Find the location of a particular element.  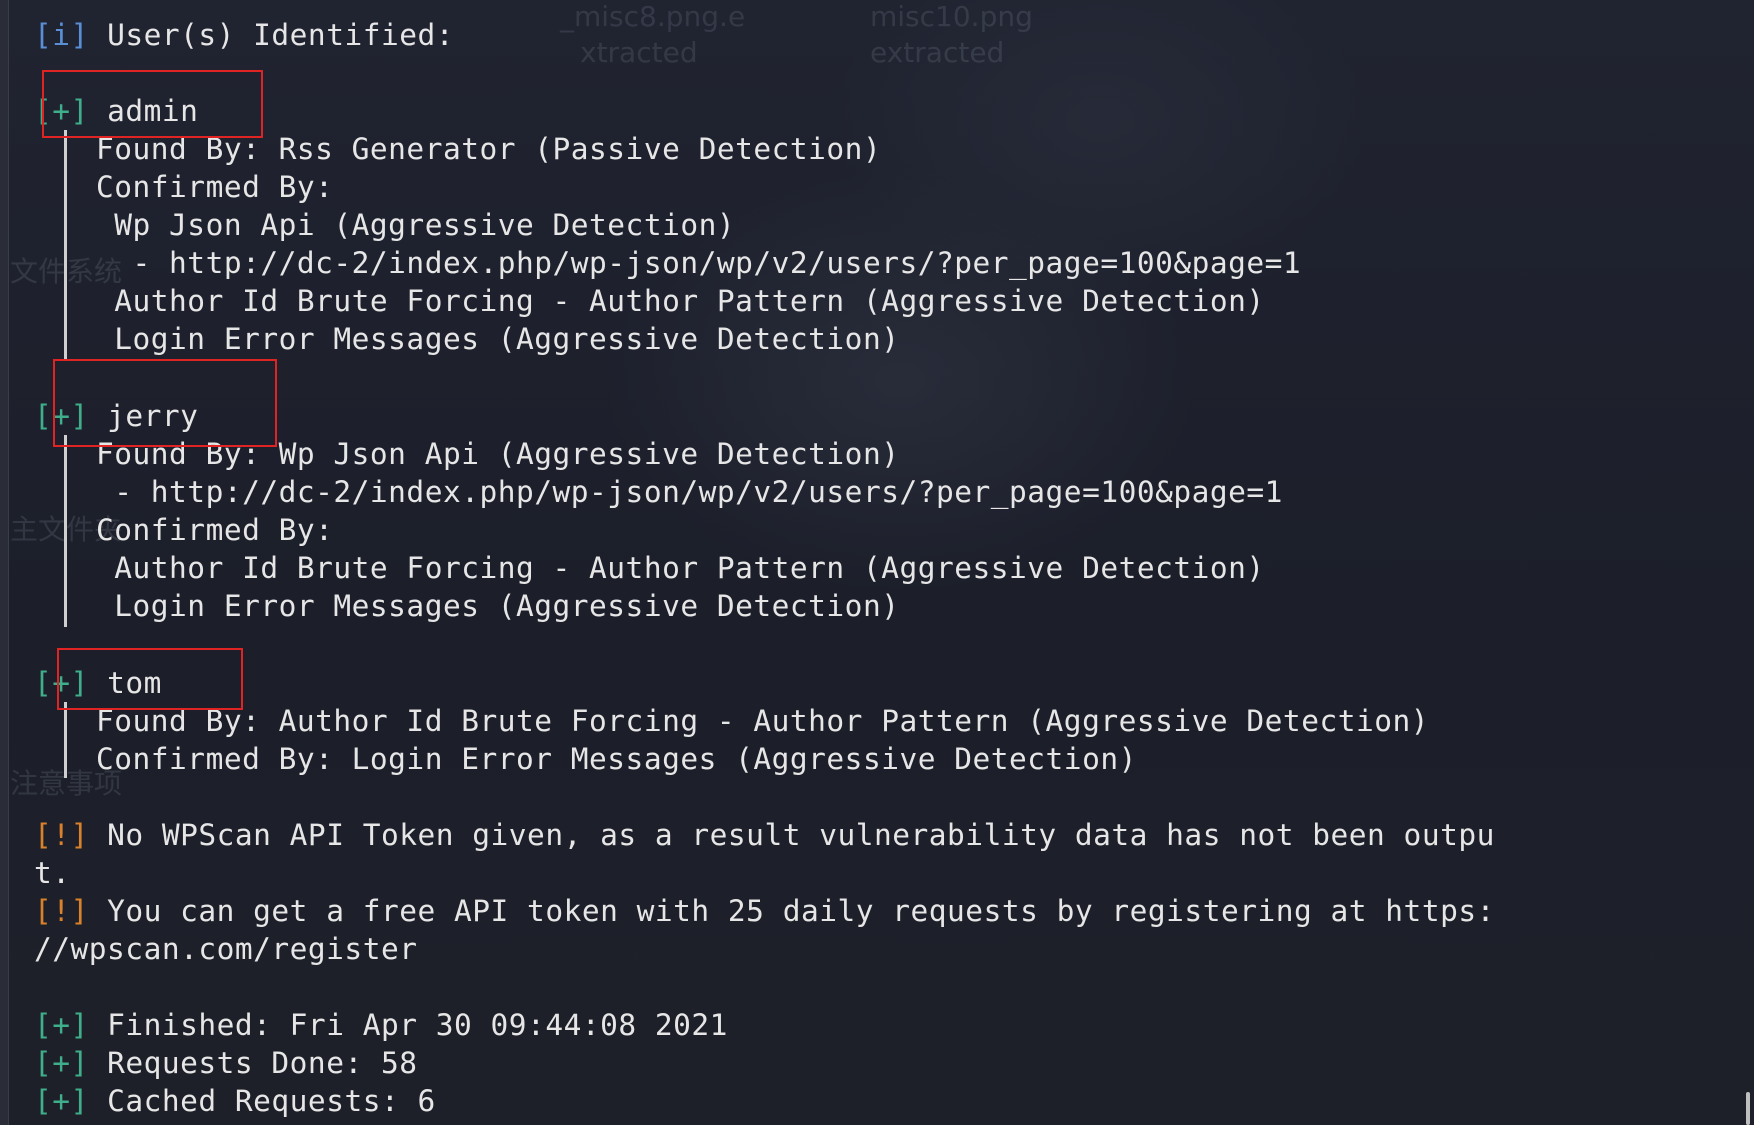

background-desktop-label: misc10.png is located at coordinates (951, 16).